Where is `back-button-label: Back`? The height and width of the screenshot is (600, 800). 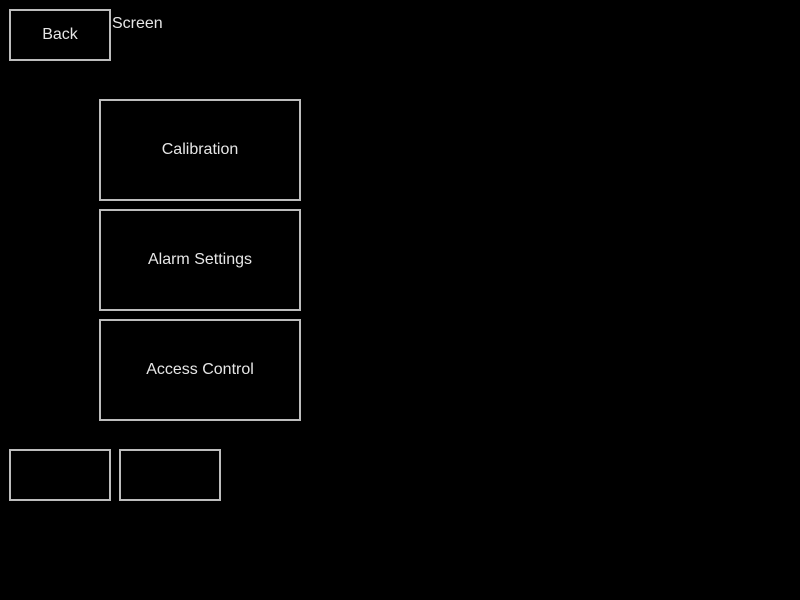 back-button-label: Back is located at coordinates (60, 34).